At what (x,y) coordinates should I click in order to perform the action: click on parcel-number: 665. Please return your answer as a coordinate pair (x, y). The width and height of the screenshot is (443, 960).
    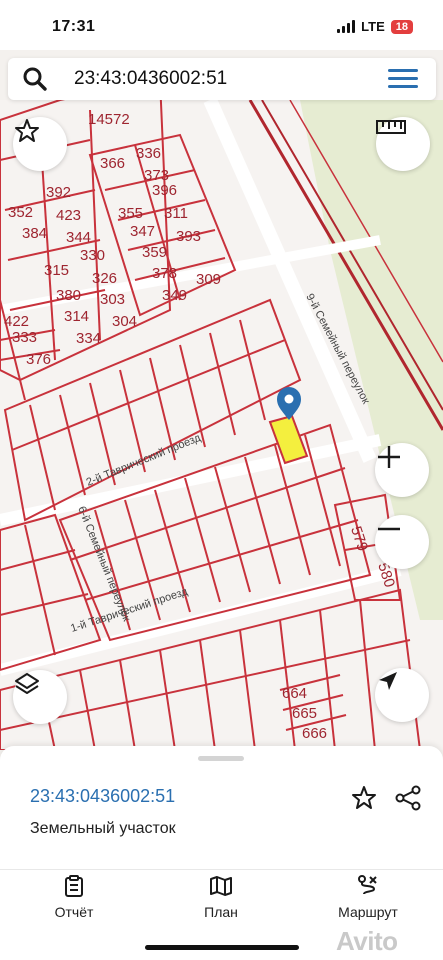
    Looking at the image, I should click on (304, 713).